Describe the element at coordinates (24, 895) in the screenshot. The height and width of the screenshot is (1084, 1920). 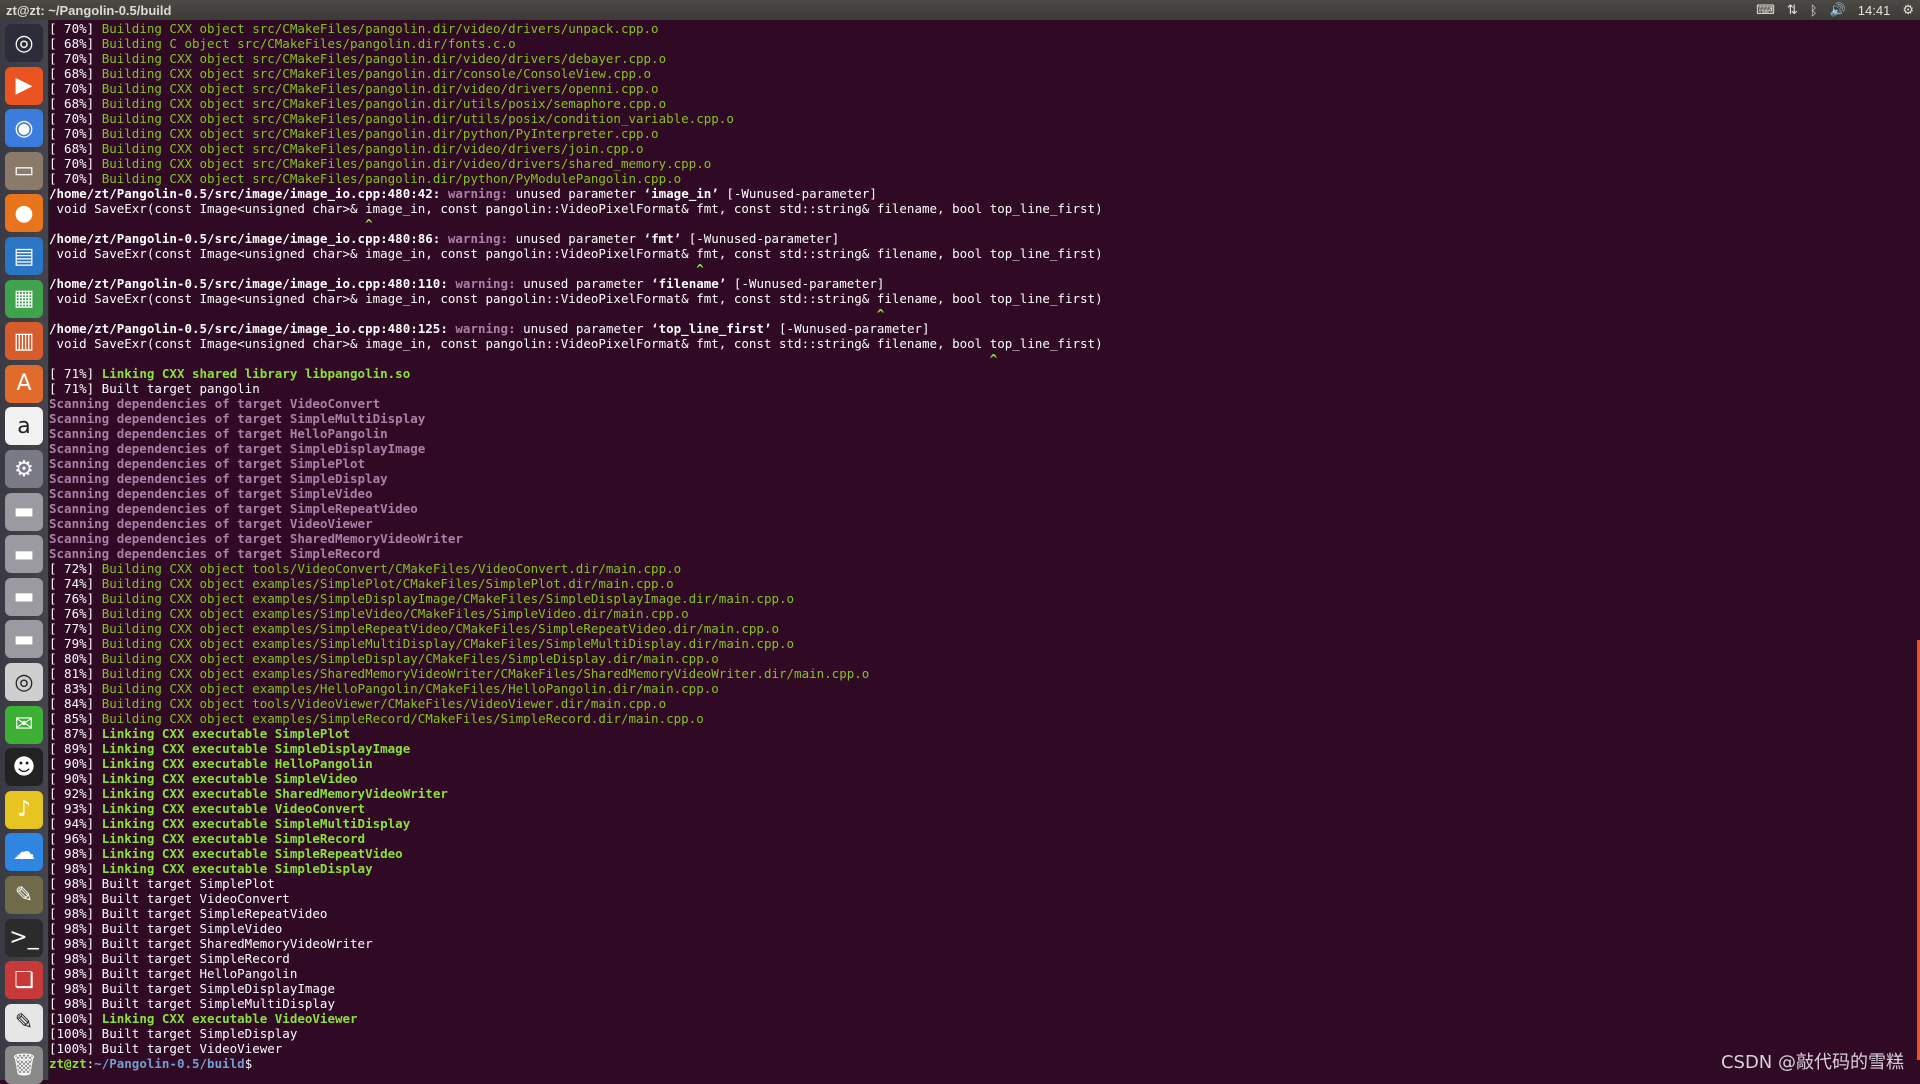
I see `gimp-icon: ✎` at that location.